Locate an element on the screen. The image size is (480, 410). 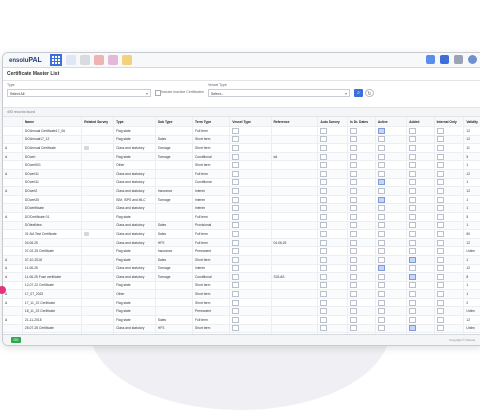
table-row: A DOcert Flag state Tonnage Conditional dd 5 is located at coordinates (241, 157).